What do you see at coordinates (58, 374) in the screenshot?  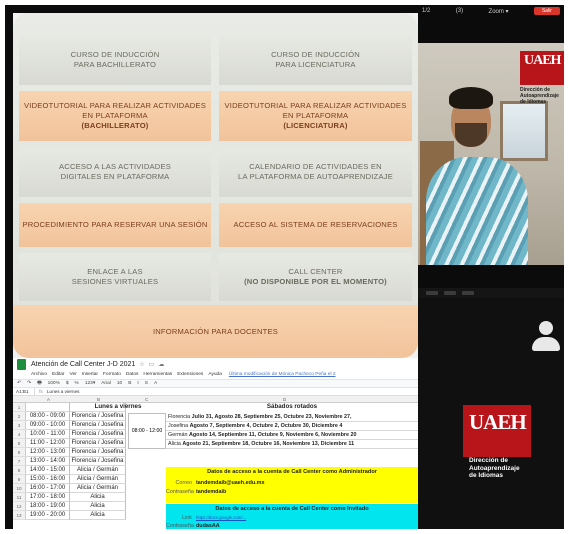 I see `sheet-menu-item: Editar` at bounding box center [58, 374].